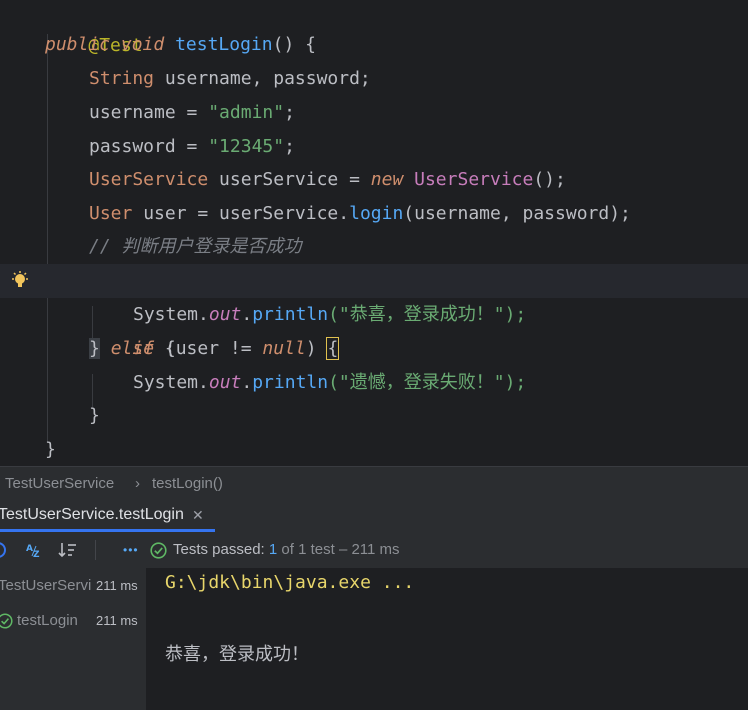 Image resolution: width=748 pixels, height=710 pixels. I want to click on code-line: System.out.println("遗憾，登录失败！");, so click(330, 382).